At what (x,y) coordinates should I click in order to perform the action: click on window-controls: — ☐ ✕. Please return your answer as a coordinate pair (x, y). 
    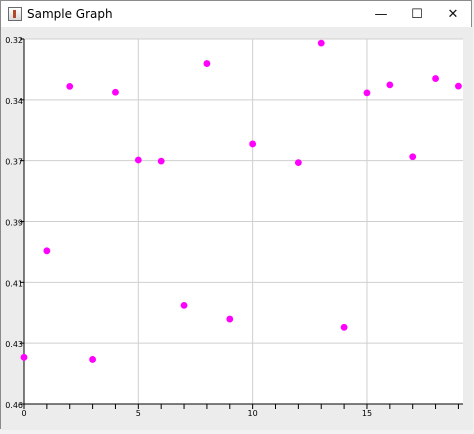
    Looking at the image, I should click on (417, 14).